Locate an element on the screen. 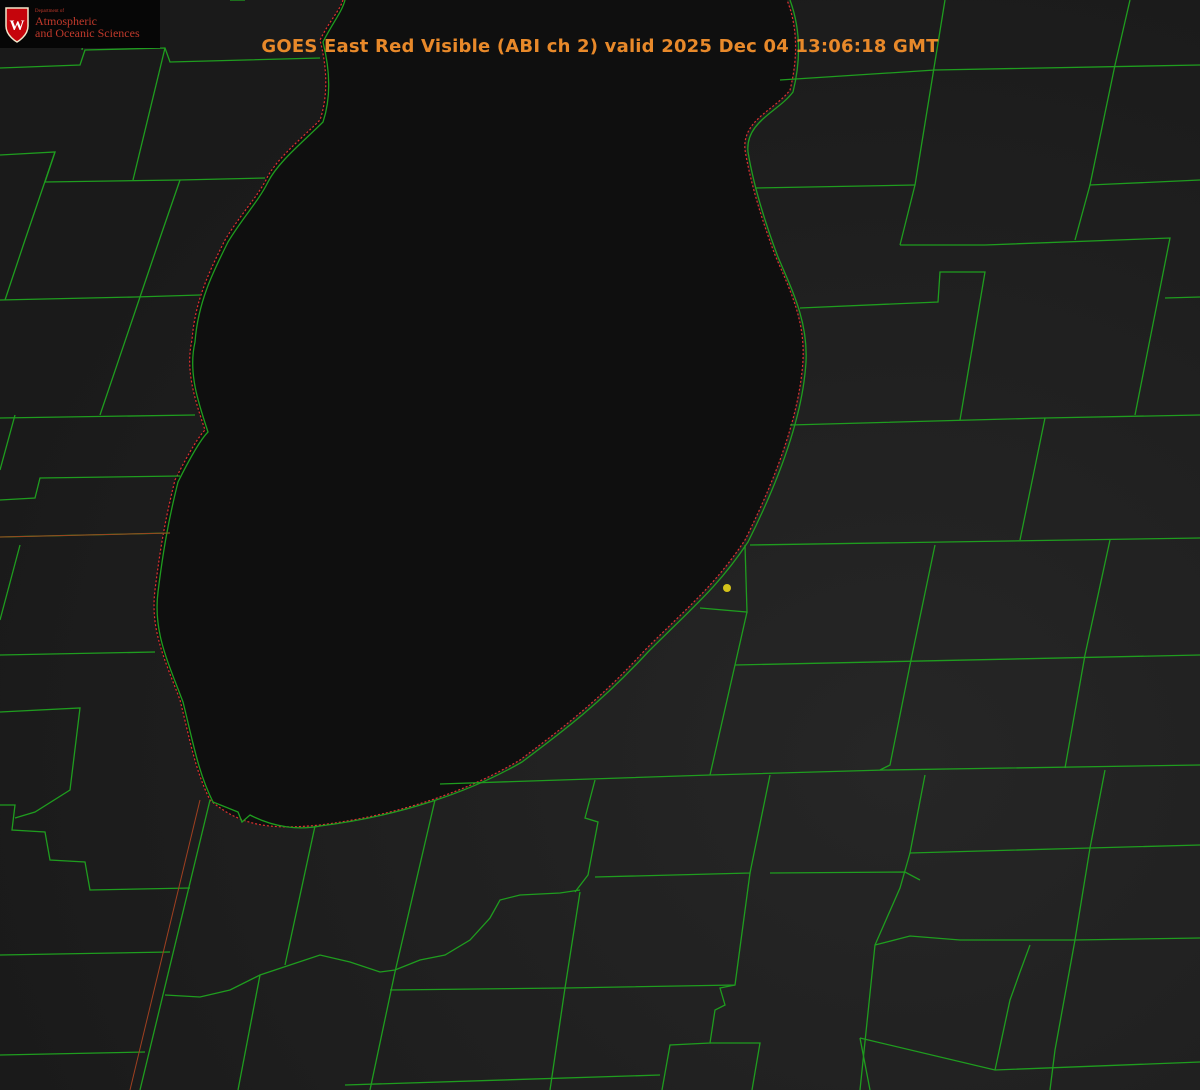 This screenshot has height=1090, width=1200. crest-letter: W is located at coordinates (17, 26).